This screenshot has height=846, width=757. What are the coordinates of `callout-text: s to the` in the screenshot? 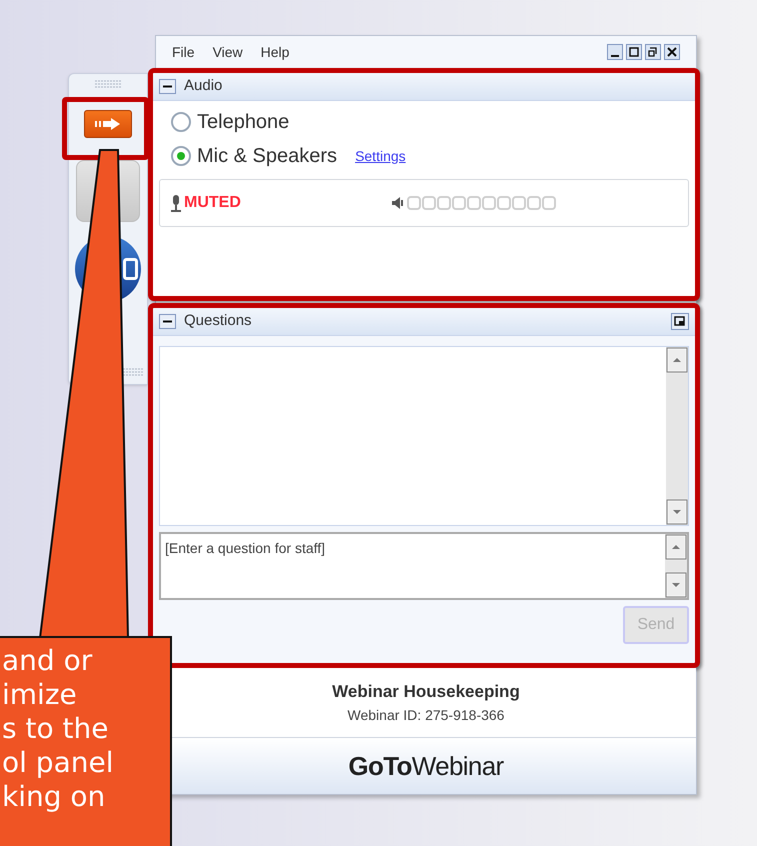 It's located at (56, 729).